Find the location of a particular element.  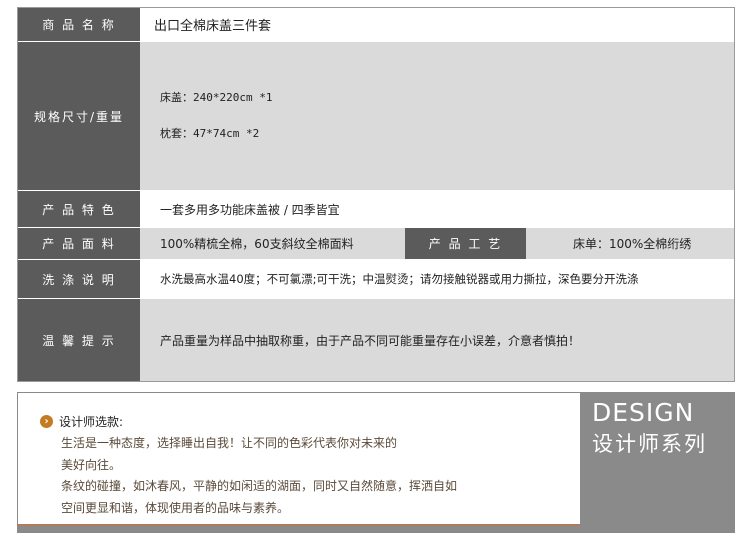

spec-label-name: 商 品 名 称 is located at coordinates (79, 24).